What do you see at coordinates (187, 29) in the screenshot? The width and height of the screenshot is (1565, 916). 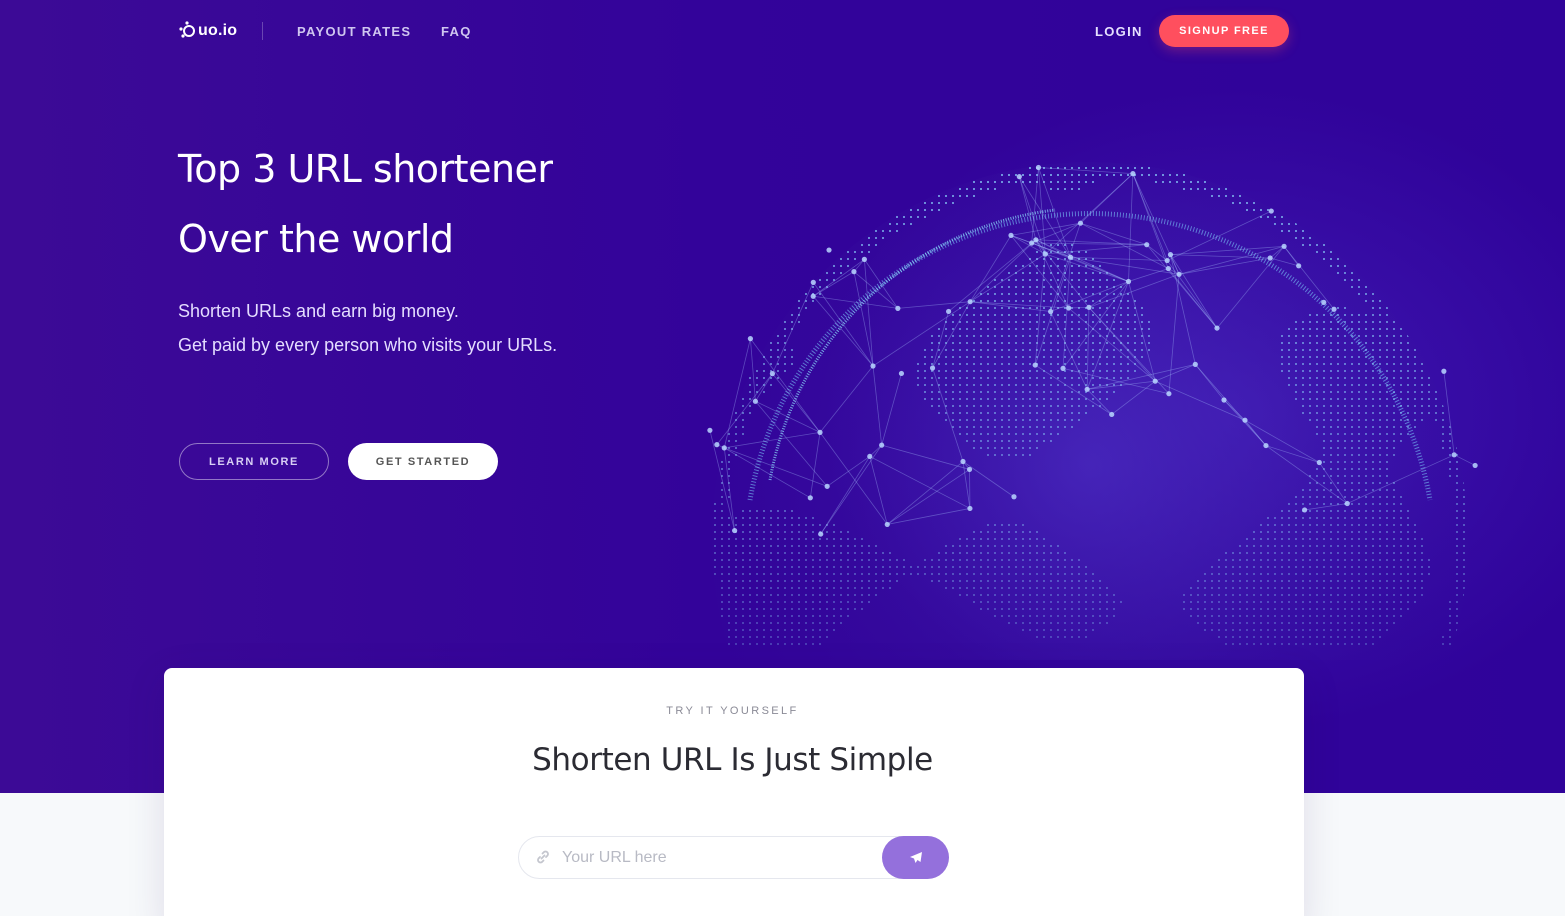 I see `logo-icon` at bounding box center [187, 29].